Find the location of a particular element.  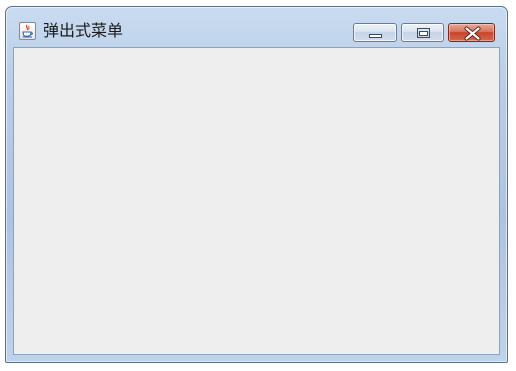

close-icon is located at coordinates (472, 33).